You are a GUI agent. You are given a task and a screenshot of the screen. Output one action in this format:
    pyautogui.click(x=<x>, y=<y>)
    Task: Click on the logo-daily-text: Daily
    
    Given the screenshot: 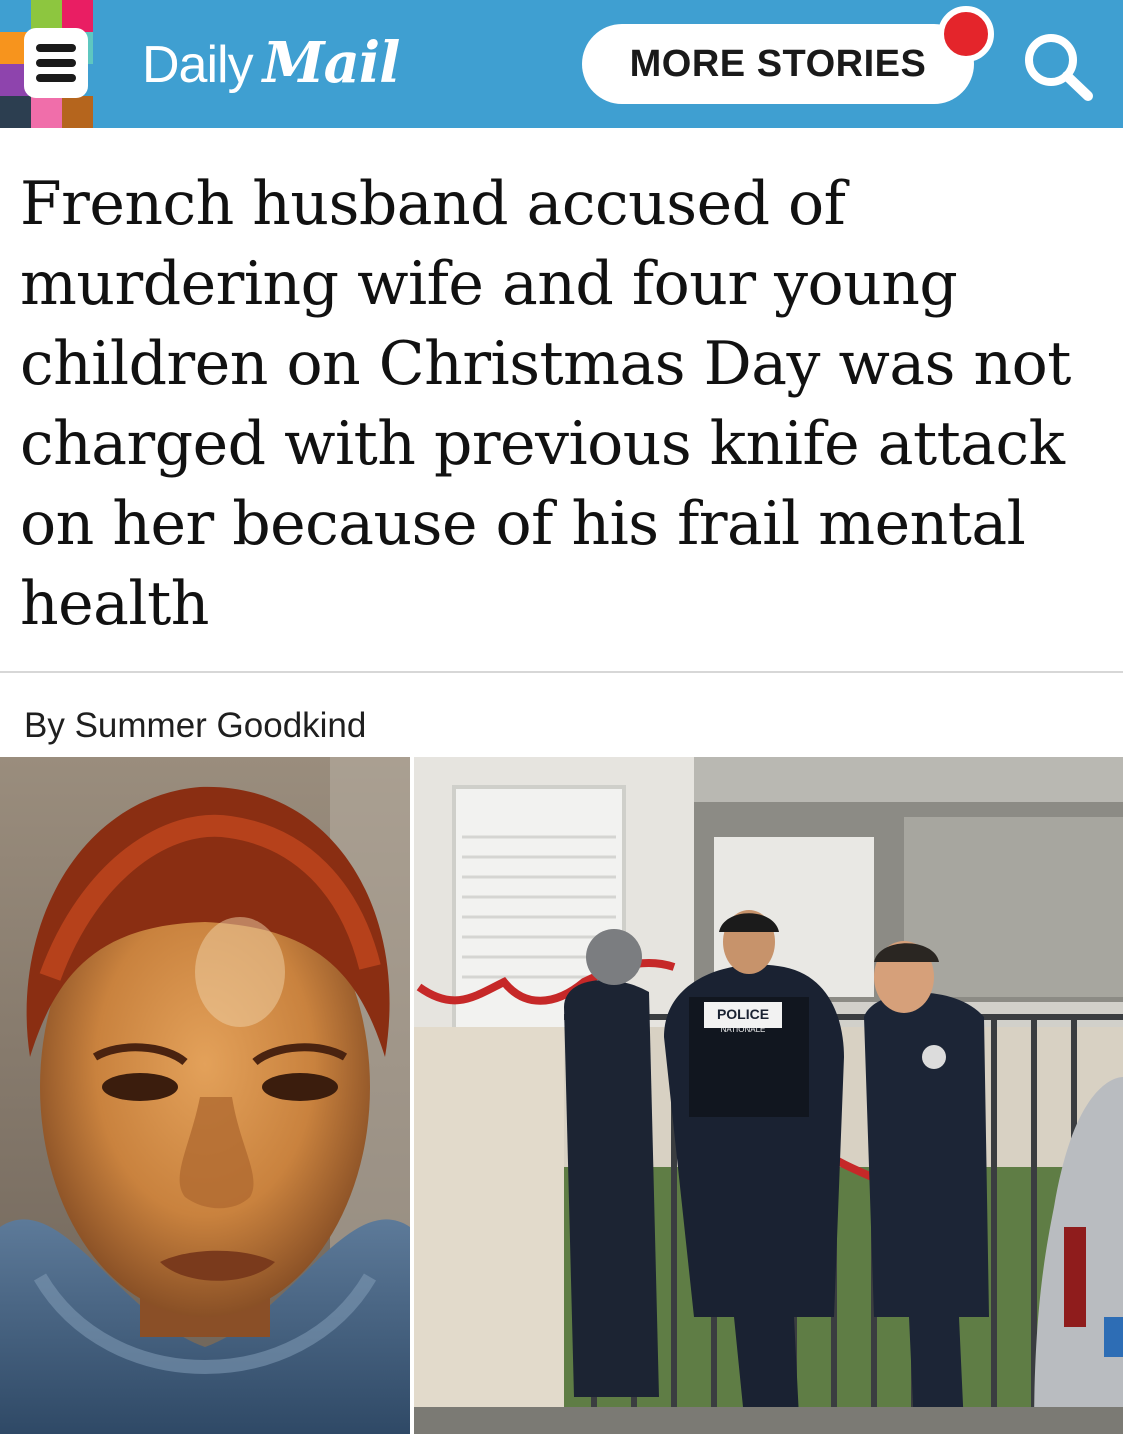 What is the action you would take?
    pyautogui.click(x=198, y=65)
    